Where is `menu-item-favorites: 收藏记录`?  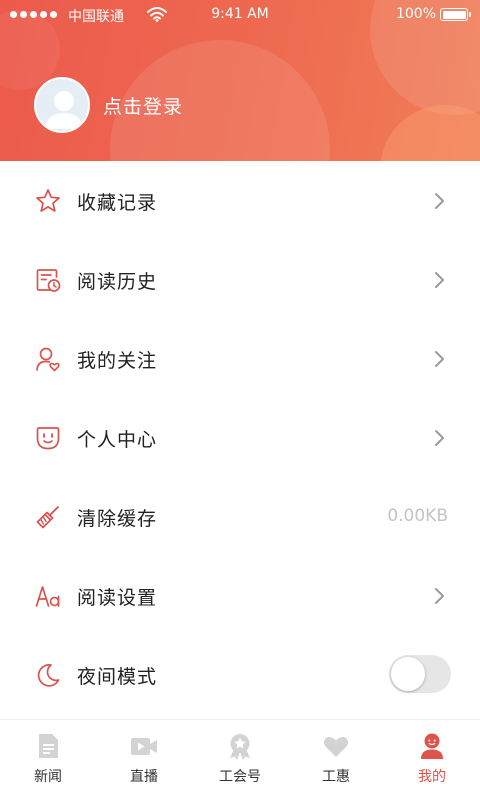 menu-item-favorites: 收藏记录 is located at coordinates (240, 200).